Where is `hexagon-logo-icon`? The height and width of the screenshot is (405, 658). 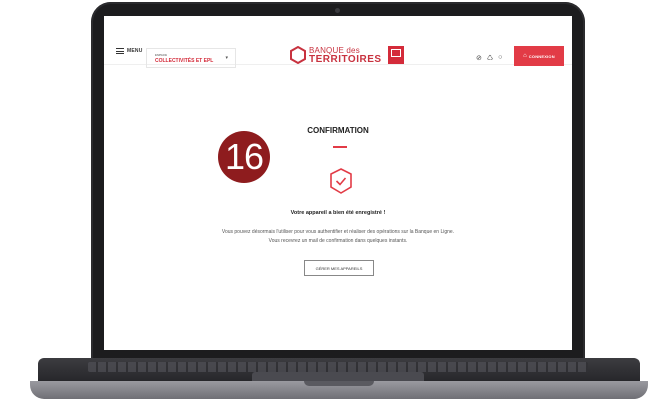 hexagon-logo-icon is located at coordinates (298, 55).